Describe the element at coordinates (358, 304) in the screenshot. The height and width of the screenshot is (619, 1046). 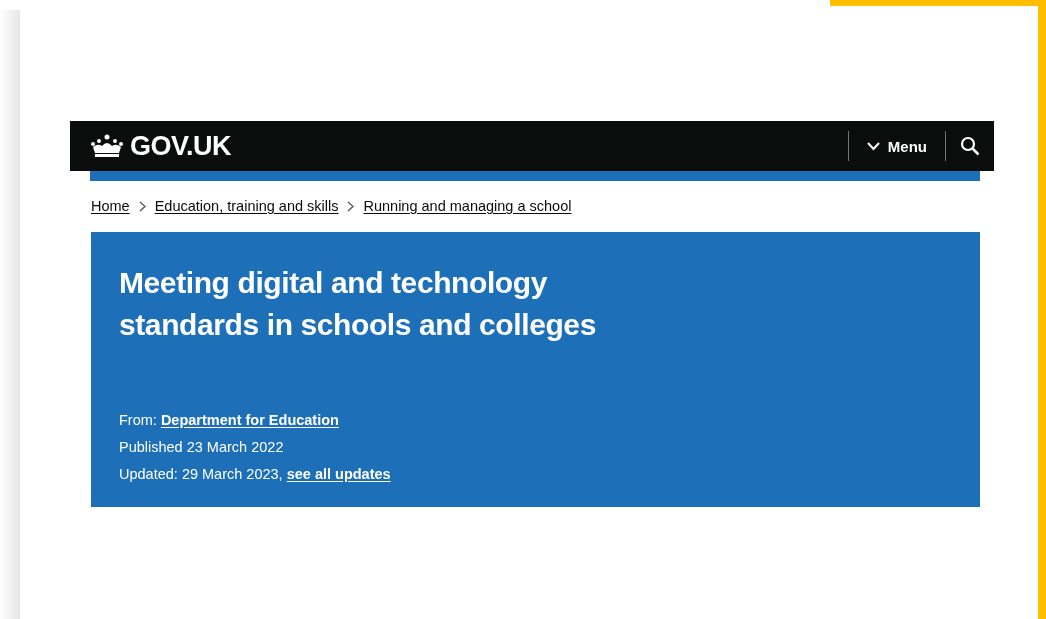
I see `page-title: Meeting digital and technology standards in schools and colleges` at that location.